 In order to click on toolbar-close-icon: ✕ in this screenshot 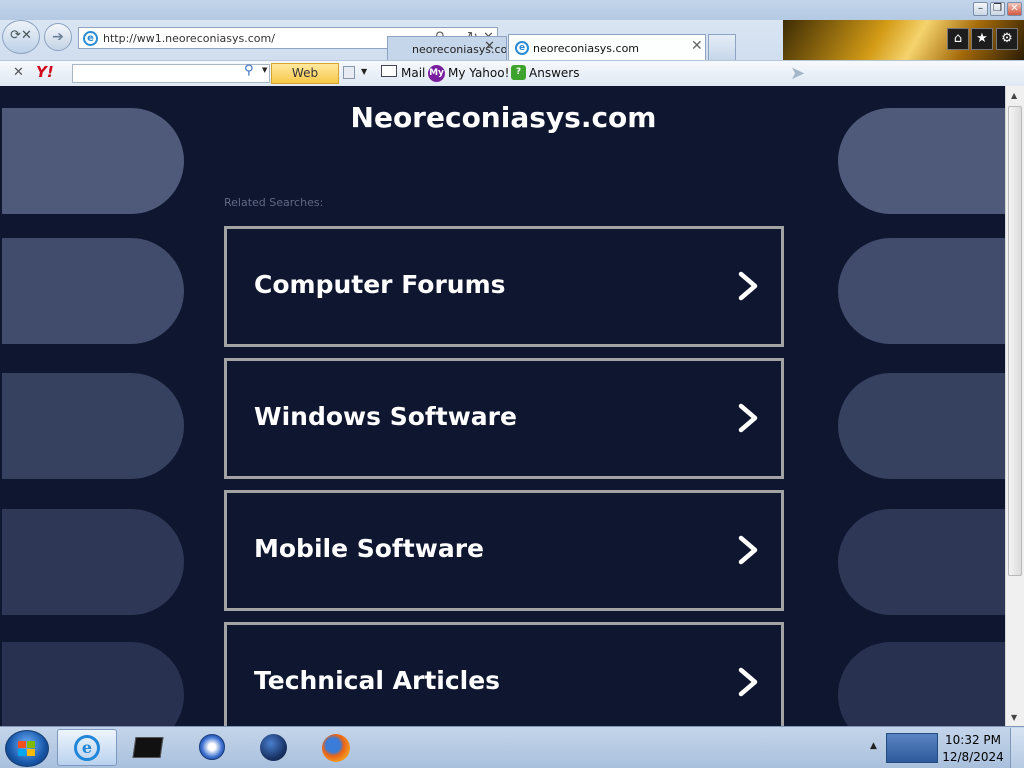, I will do `click(18, 72)`.